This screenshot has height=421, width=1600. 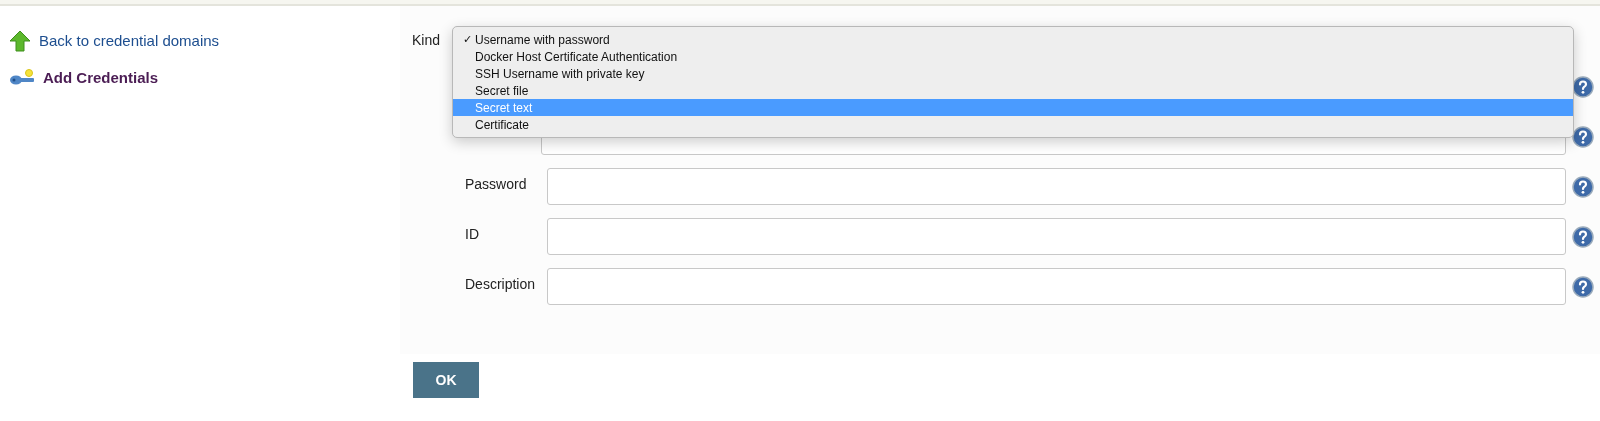 What do you see at coordinates (426, 40) in the screenshot?
I see `field-label: Kind` at bounding box center [426, 40].